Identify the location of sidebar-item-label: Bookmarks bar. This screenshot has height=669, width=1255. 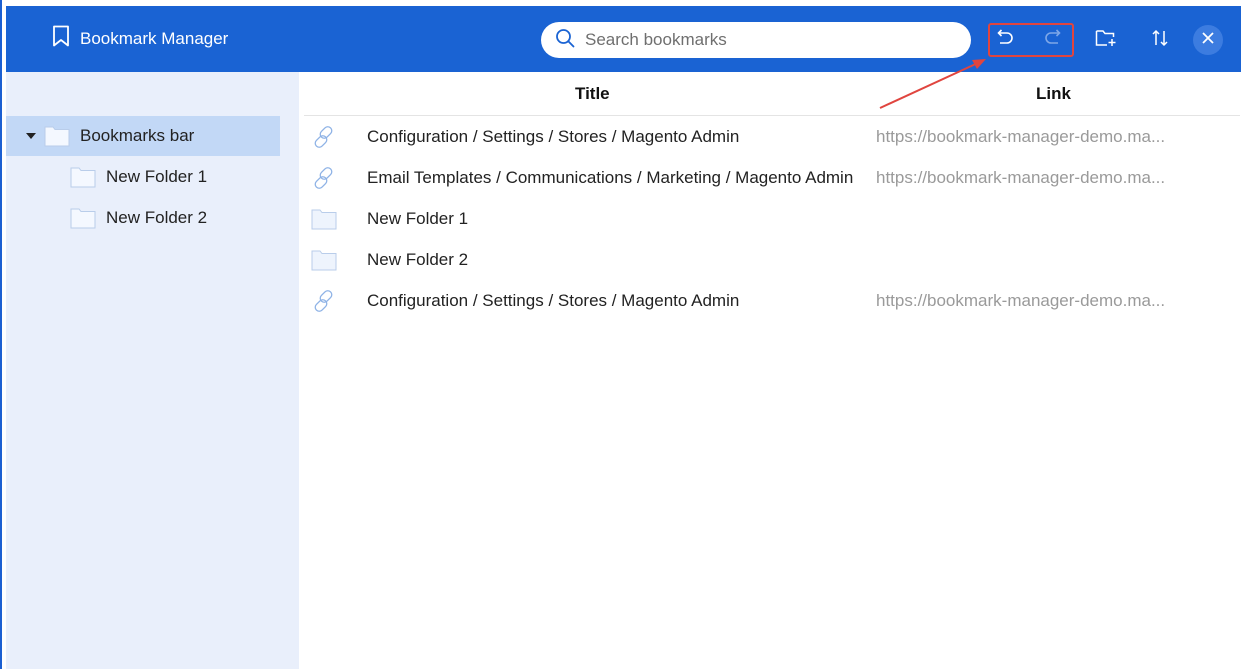
(137, 135).